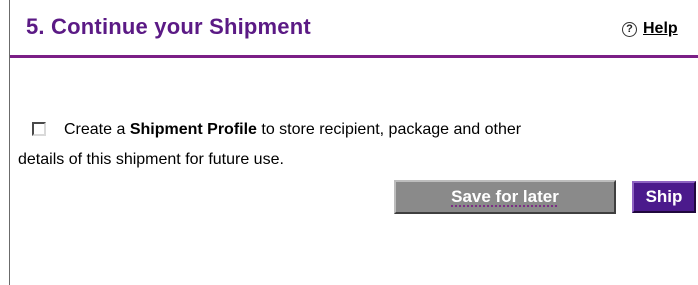 This screenshot has width=698, height=285. I want to click on help-link: ? Help, so click(650, 29).